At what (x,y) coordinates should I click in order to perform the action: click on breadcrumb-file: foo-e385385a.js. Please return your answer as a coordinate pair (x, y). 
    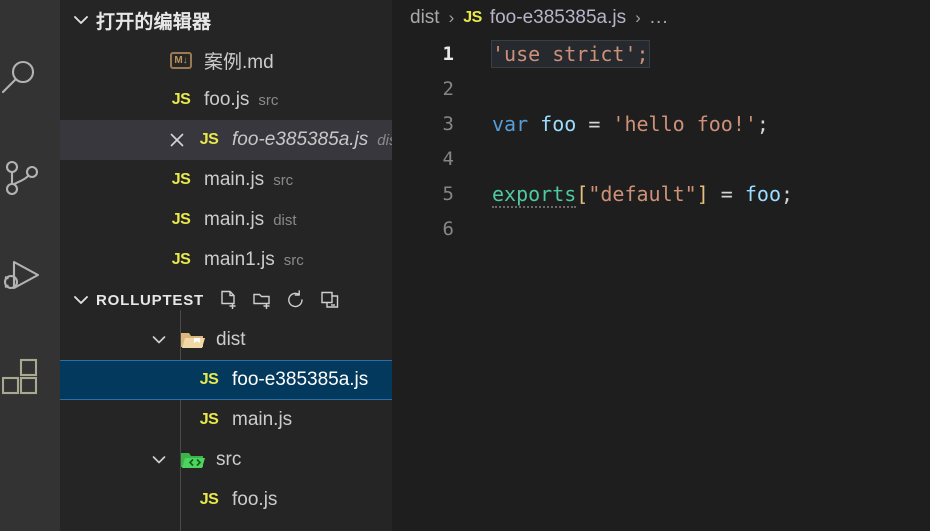
    Looking at the image, I should click on (558, 18).